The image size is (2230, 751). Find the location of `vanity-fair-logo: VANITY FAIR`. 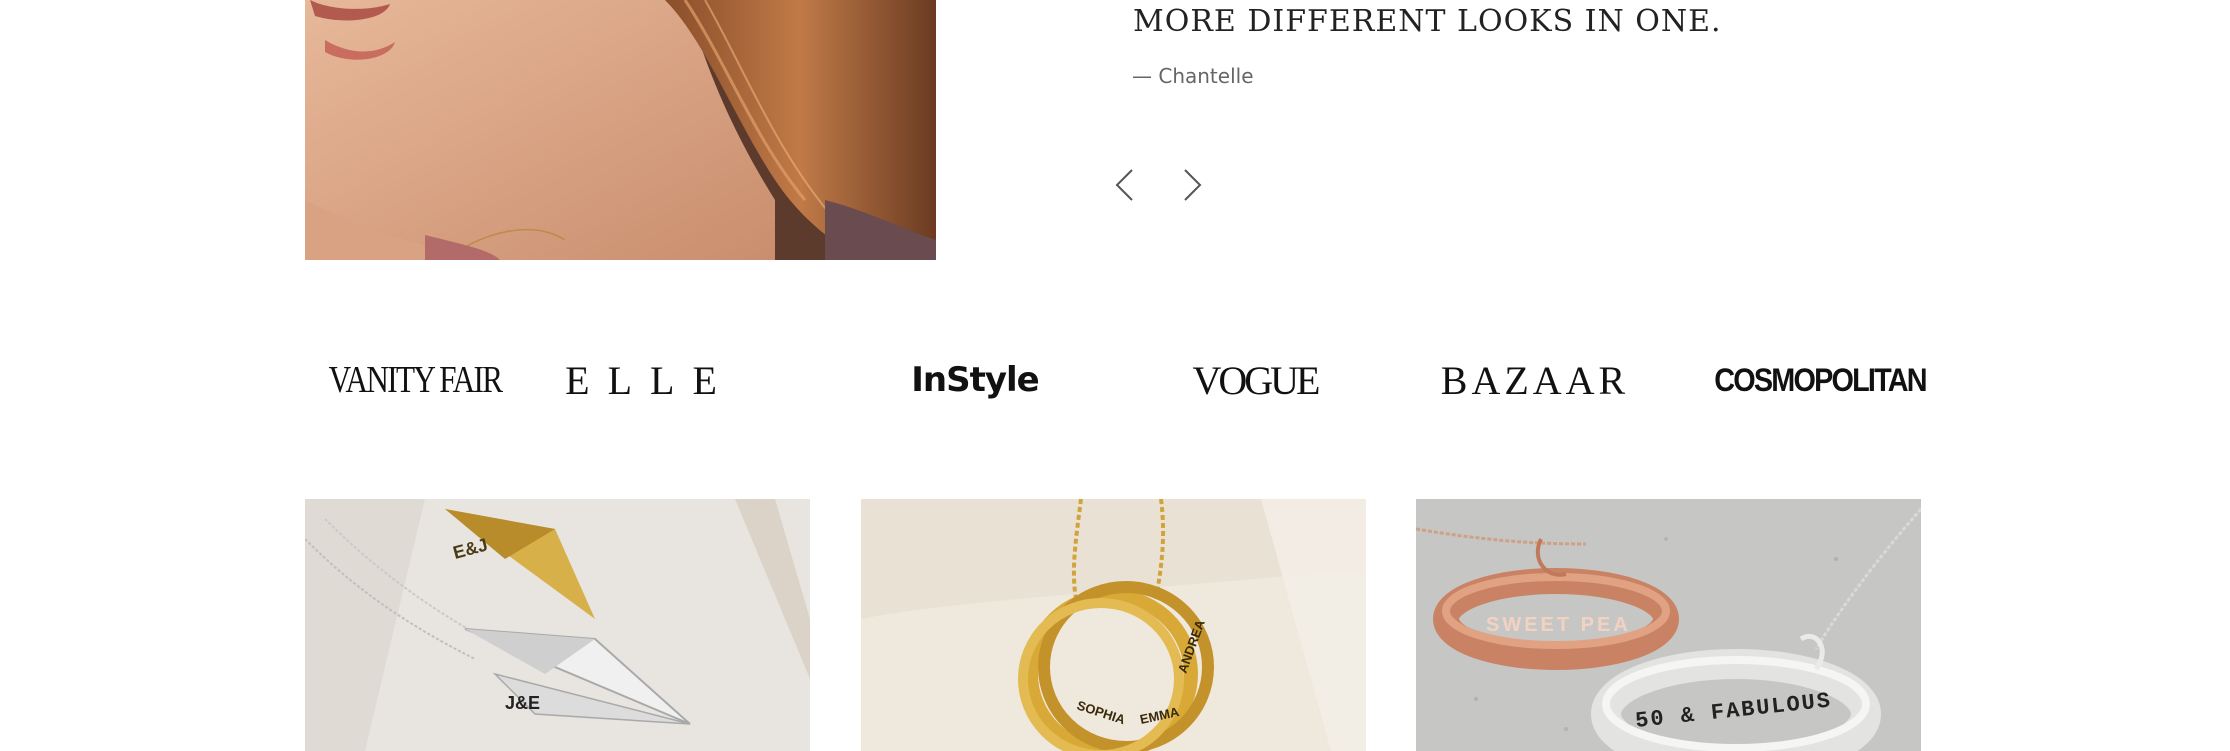

vanity-fair-logo: VANITY FAIR is located at coordinates (415, 380).